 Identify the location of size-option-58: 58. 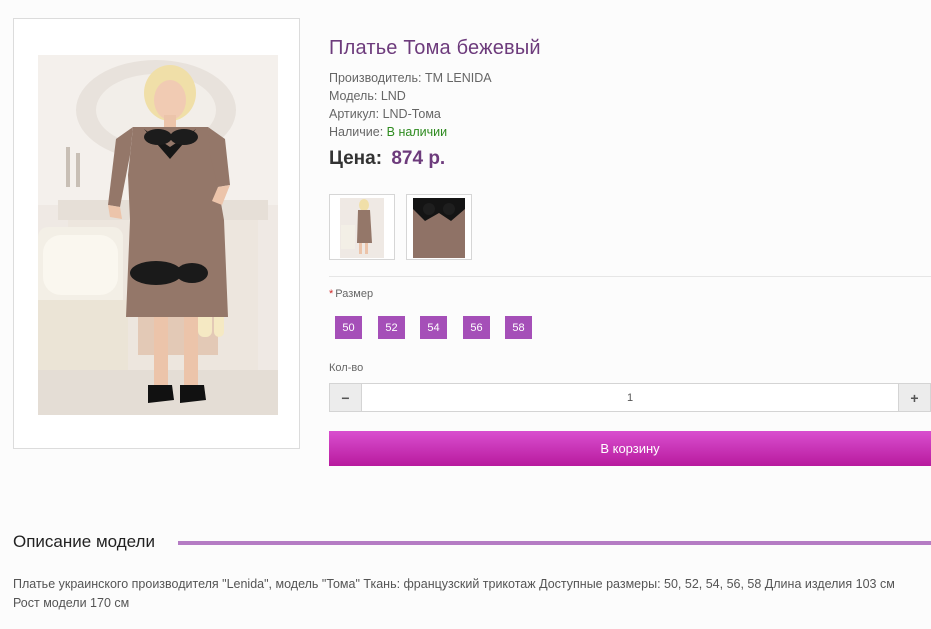
(518, 327).